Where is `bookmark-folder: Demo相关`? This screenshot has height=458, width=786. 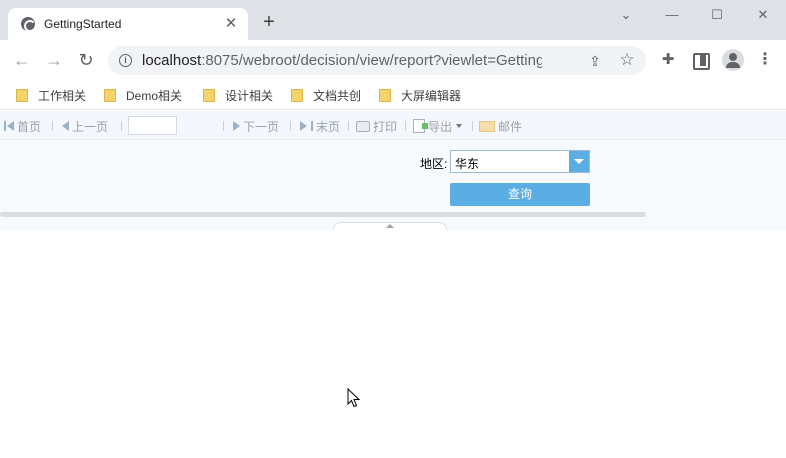
bookmark-folder: Demo相关 is located at coordinates (143, 95).